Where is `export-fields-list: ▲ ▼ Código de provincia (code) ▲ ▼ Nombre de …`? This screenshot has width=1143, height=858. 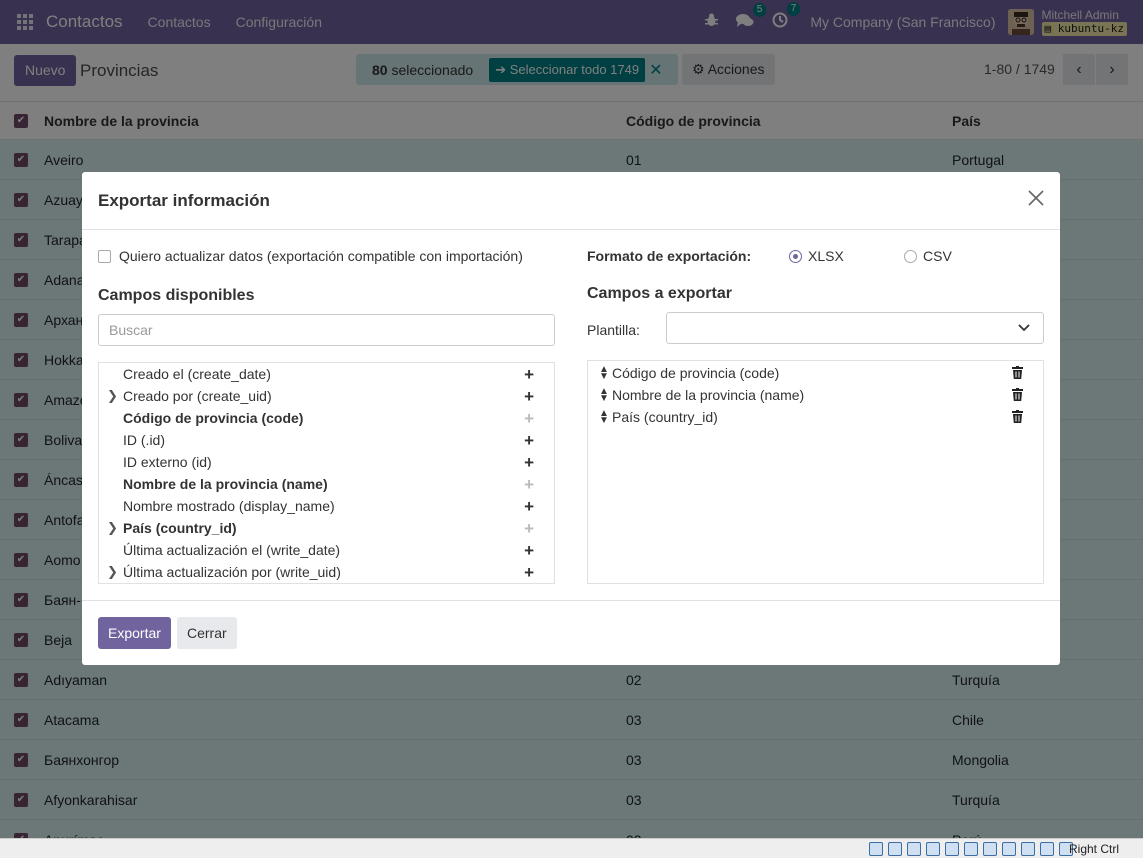 export-fields-list: ▲ ▼ Código de provincia (code) ▲ ▼ Nombre de … is located at coordinates (815, 472).